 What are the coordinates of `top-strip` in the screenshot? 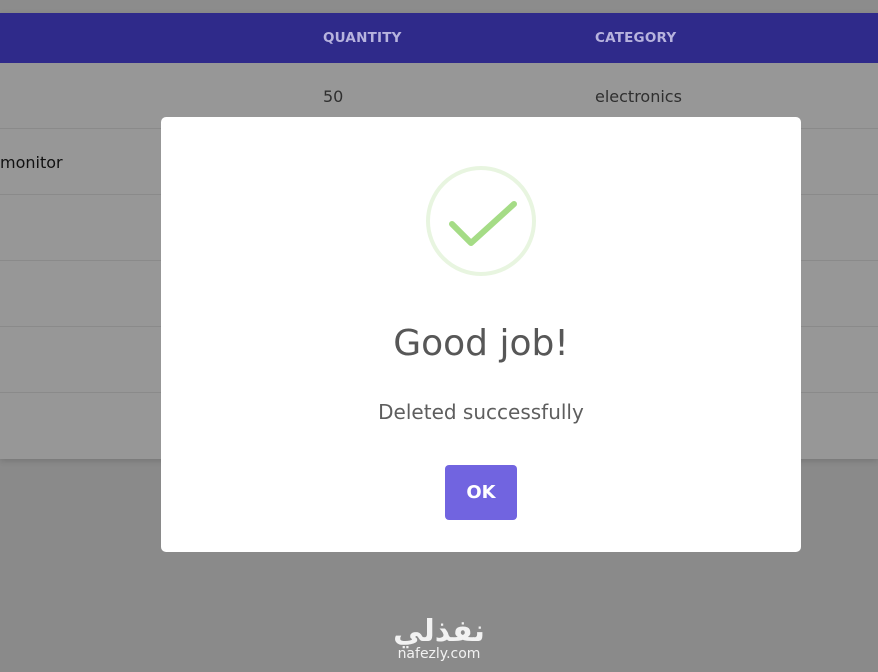 It's located at (439, 6).